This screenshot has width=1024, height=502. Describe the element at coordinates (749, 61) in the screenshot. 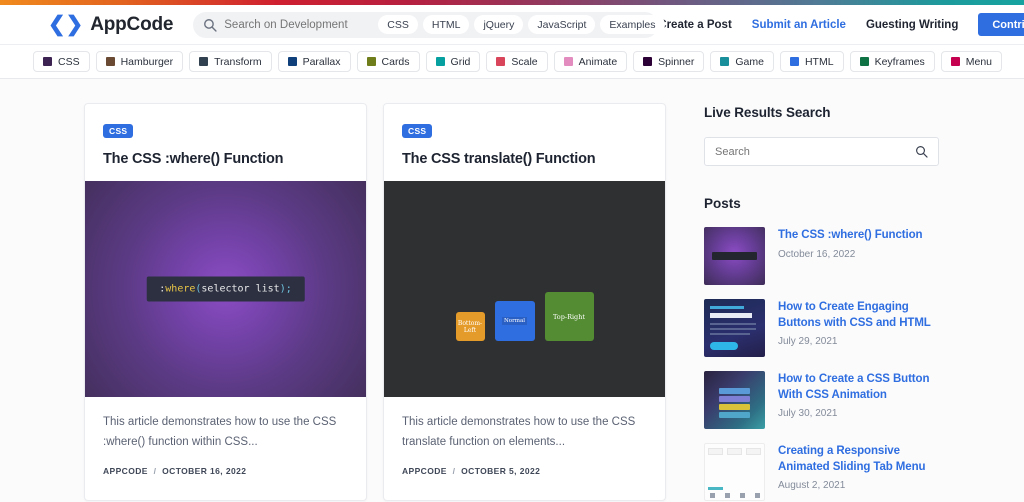

I see `category-label: Game` at that location.